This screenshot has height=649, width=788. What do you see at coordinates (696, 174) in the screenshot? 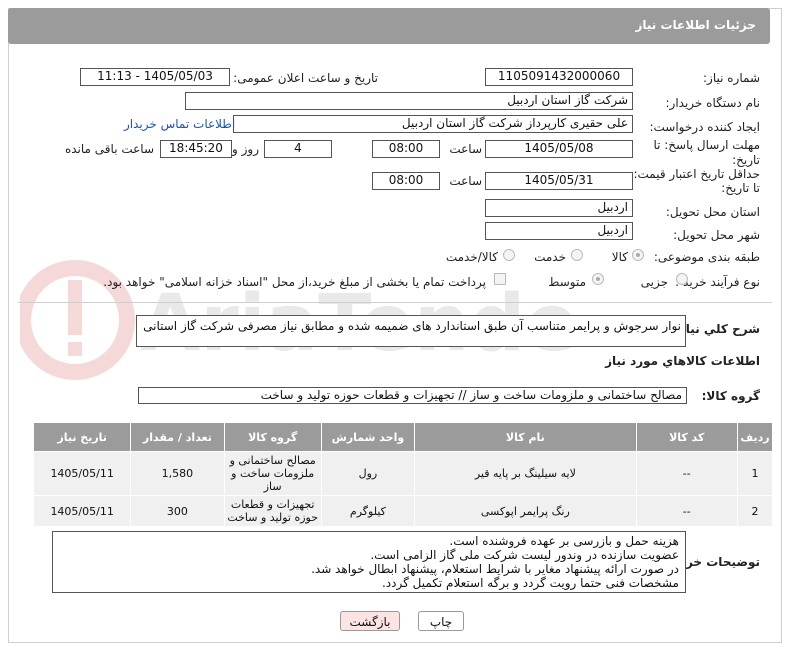
I see `validity-label: حداقل تاریخ اعتبار قیمت:` at bounding box center [696, 174].